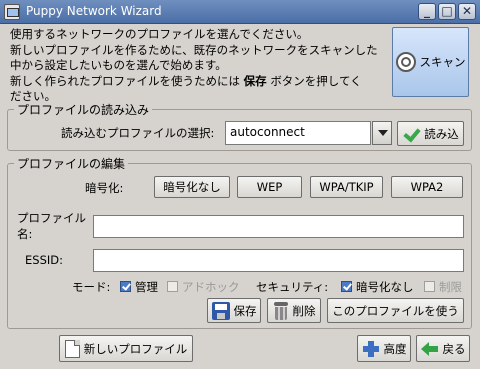  What do you see at coordinates (281, 310) in the screenshot?
I see `trash-icon` at bounding box center [281, 310].